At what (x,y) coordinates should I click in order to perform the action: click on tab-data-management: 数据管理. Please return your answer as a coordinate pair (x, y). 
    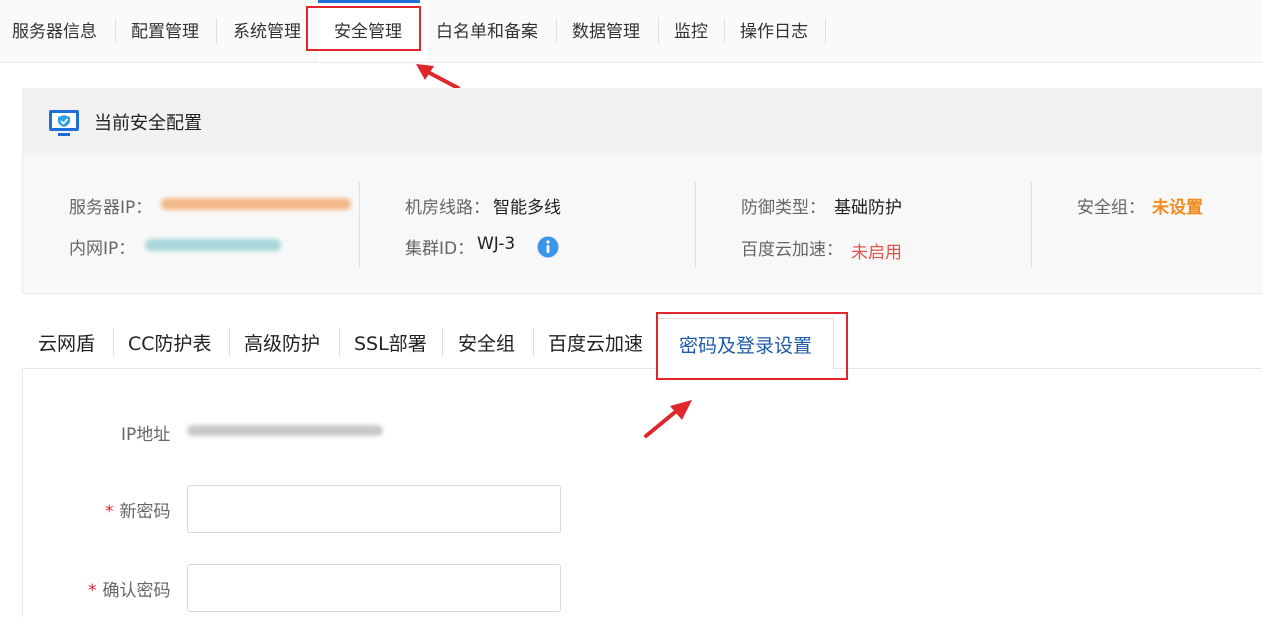
    Looking at the image, I should click on (606, 32).